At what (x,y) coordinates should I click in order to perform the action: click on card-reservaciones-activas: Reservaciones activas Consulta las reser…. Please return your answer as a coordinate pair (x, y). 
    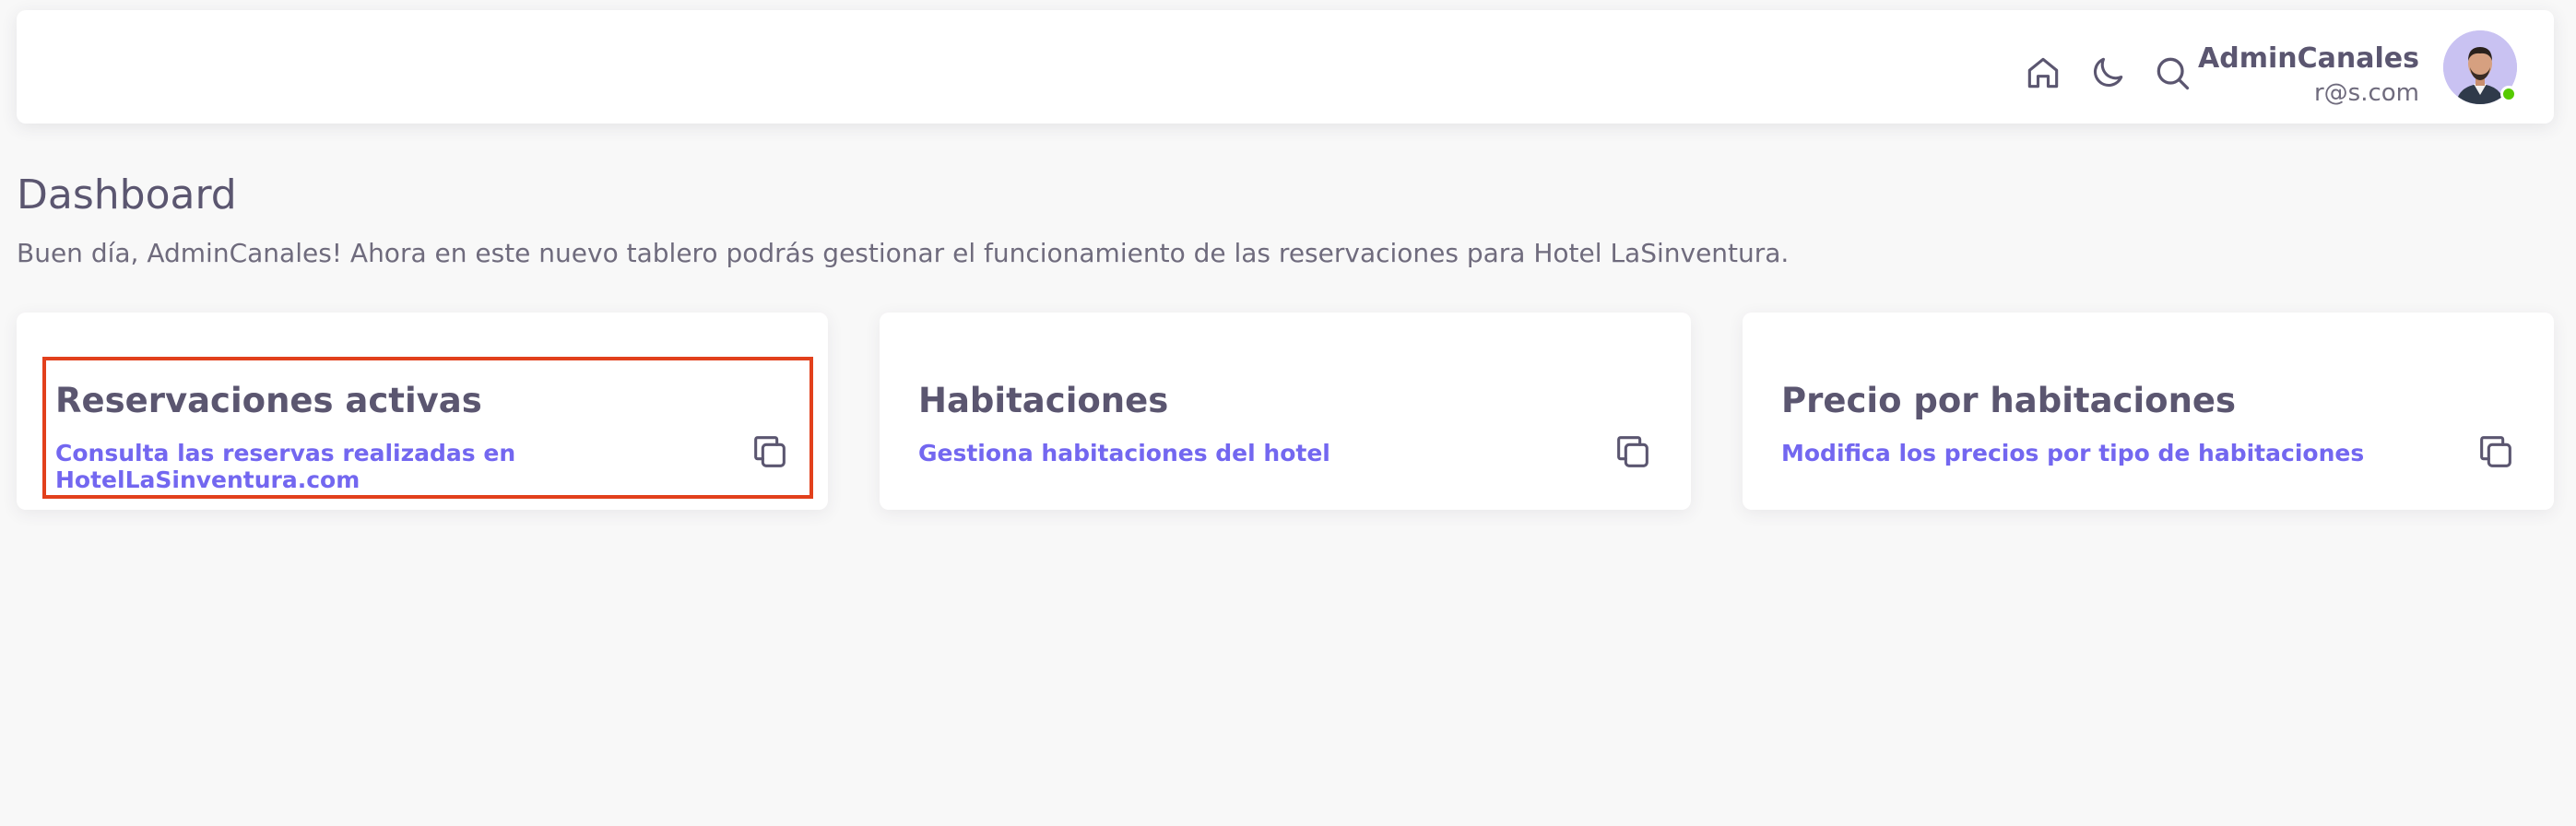
    Looking at the image, I should click on (422, 411).